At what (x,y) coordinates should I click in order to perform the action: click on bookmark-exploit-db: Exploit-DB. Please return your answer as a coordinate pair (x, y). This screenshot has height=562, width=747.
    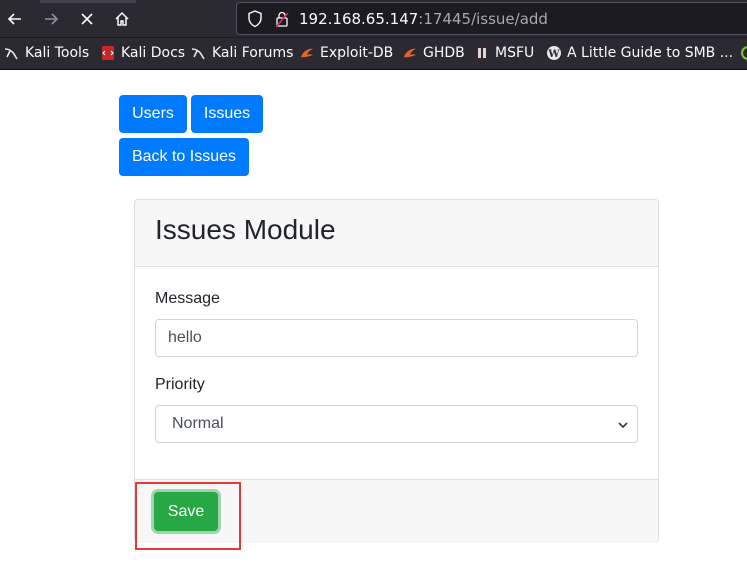
    Looking at the image, I should click on (346, 53).